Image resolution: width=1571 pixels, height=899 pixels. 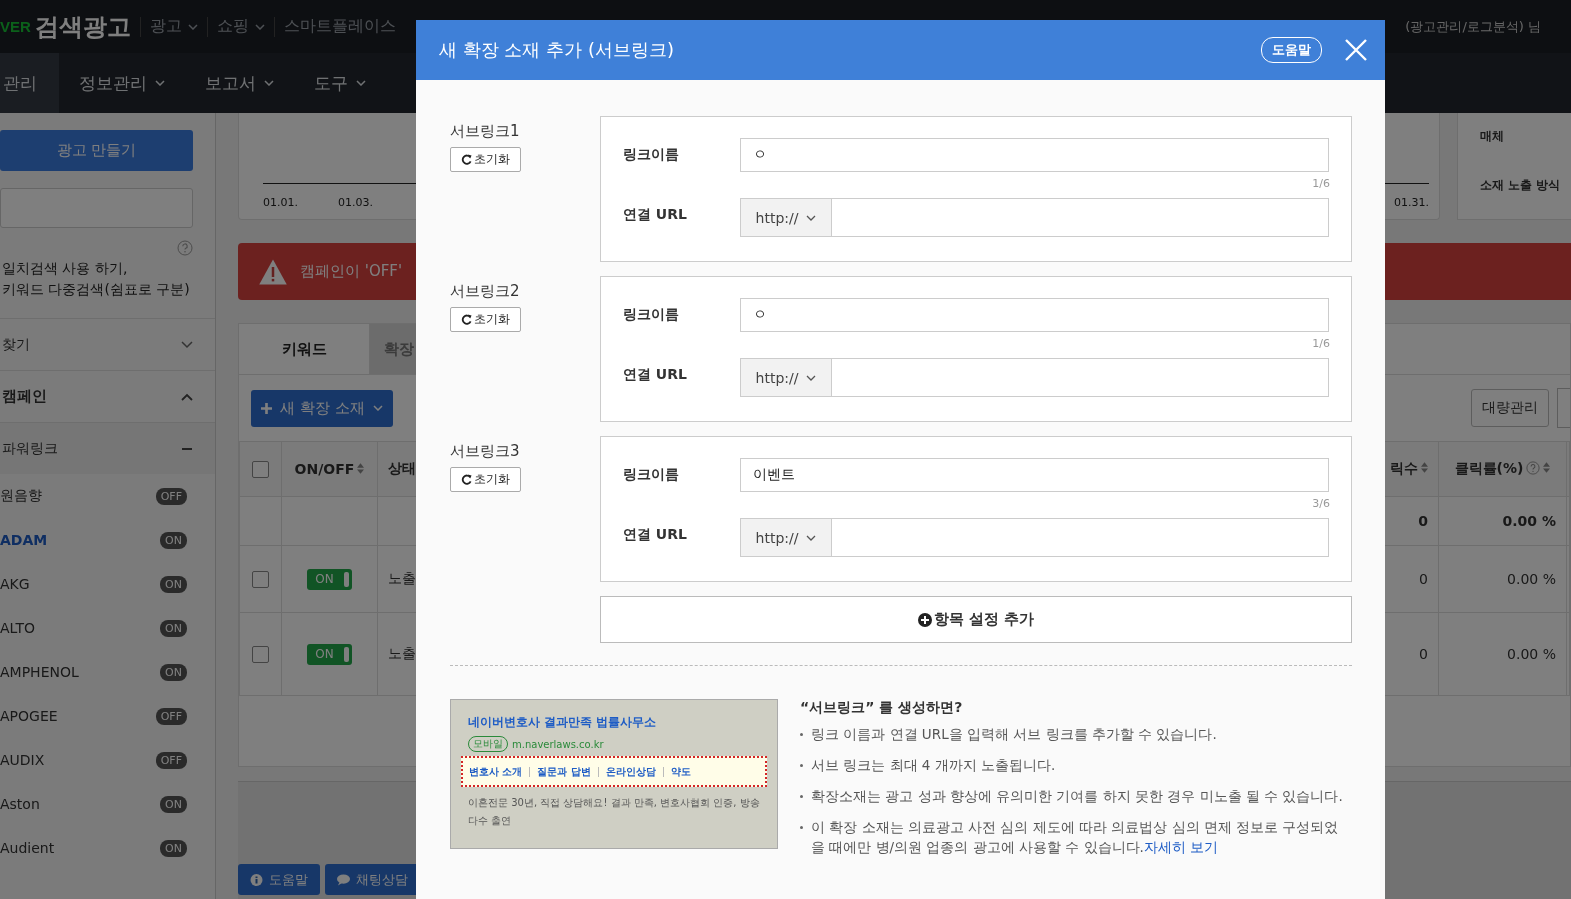 What do you see at coordinates (1473, 26) in the screenshot?
I see `account-name: (광고관리/로그분석) 님` at bounding box center [1473, 26].